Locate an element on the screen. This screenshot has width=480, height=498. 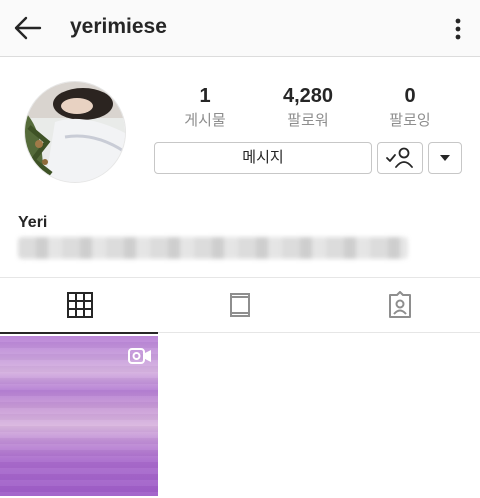
avatar is located at coordinates (75, 132).